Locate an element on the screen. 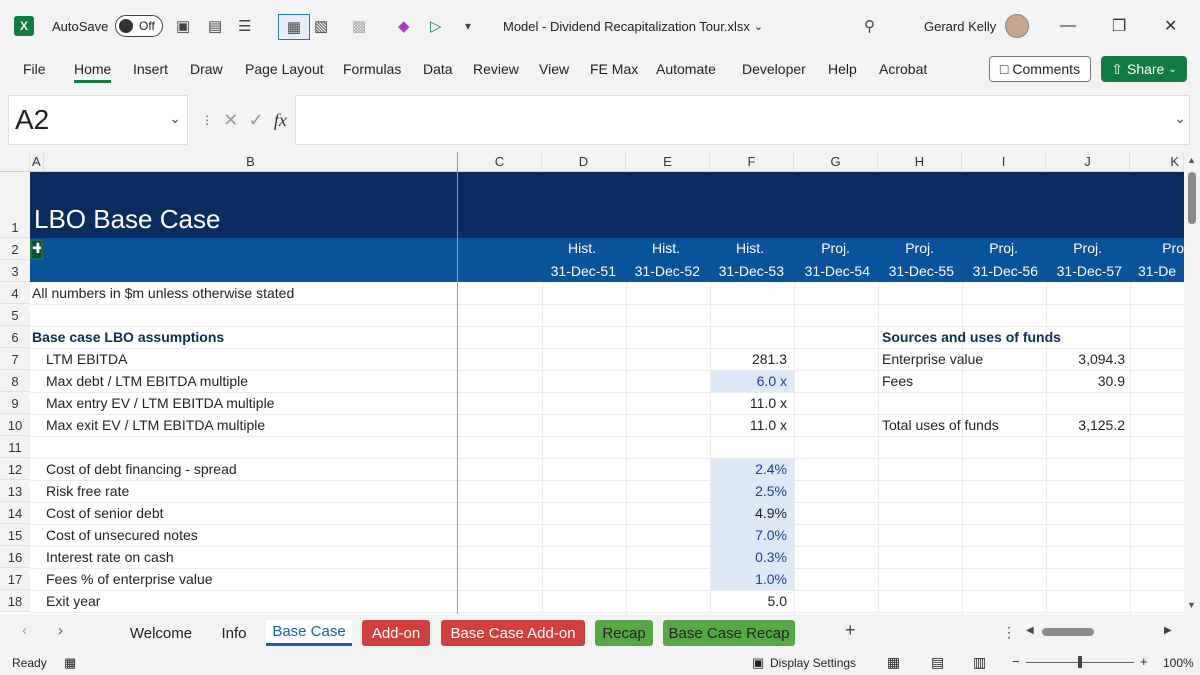 The height and width of the screenshot is (675, 1200). assumption-label: Cost of debt financing - spread is located at coordinates (246, 469).